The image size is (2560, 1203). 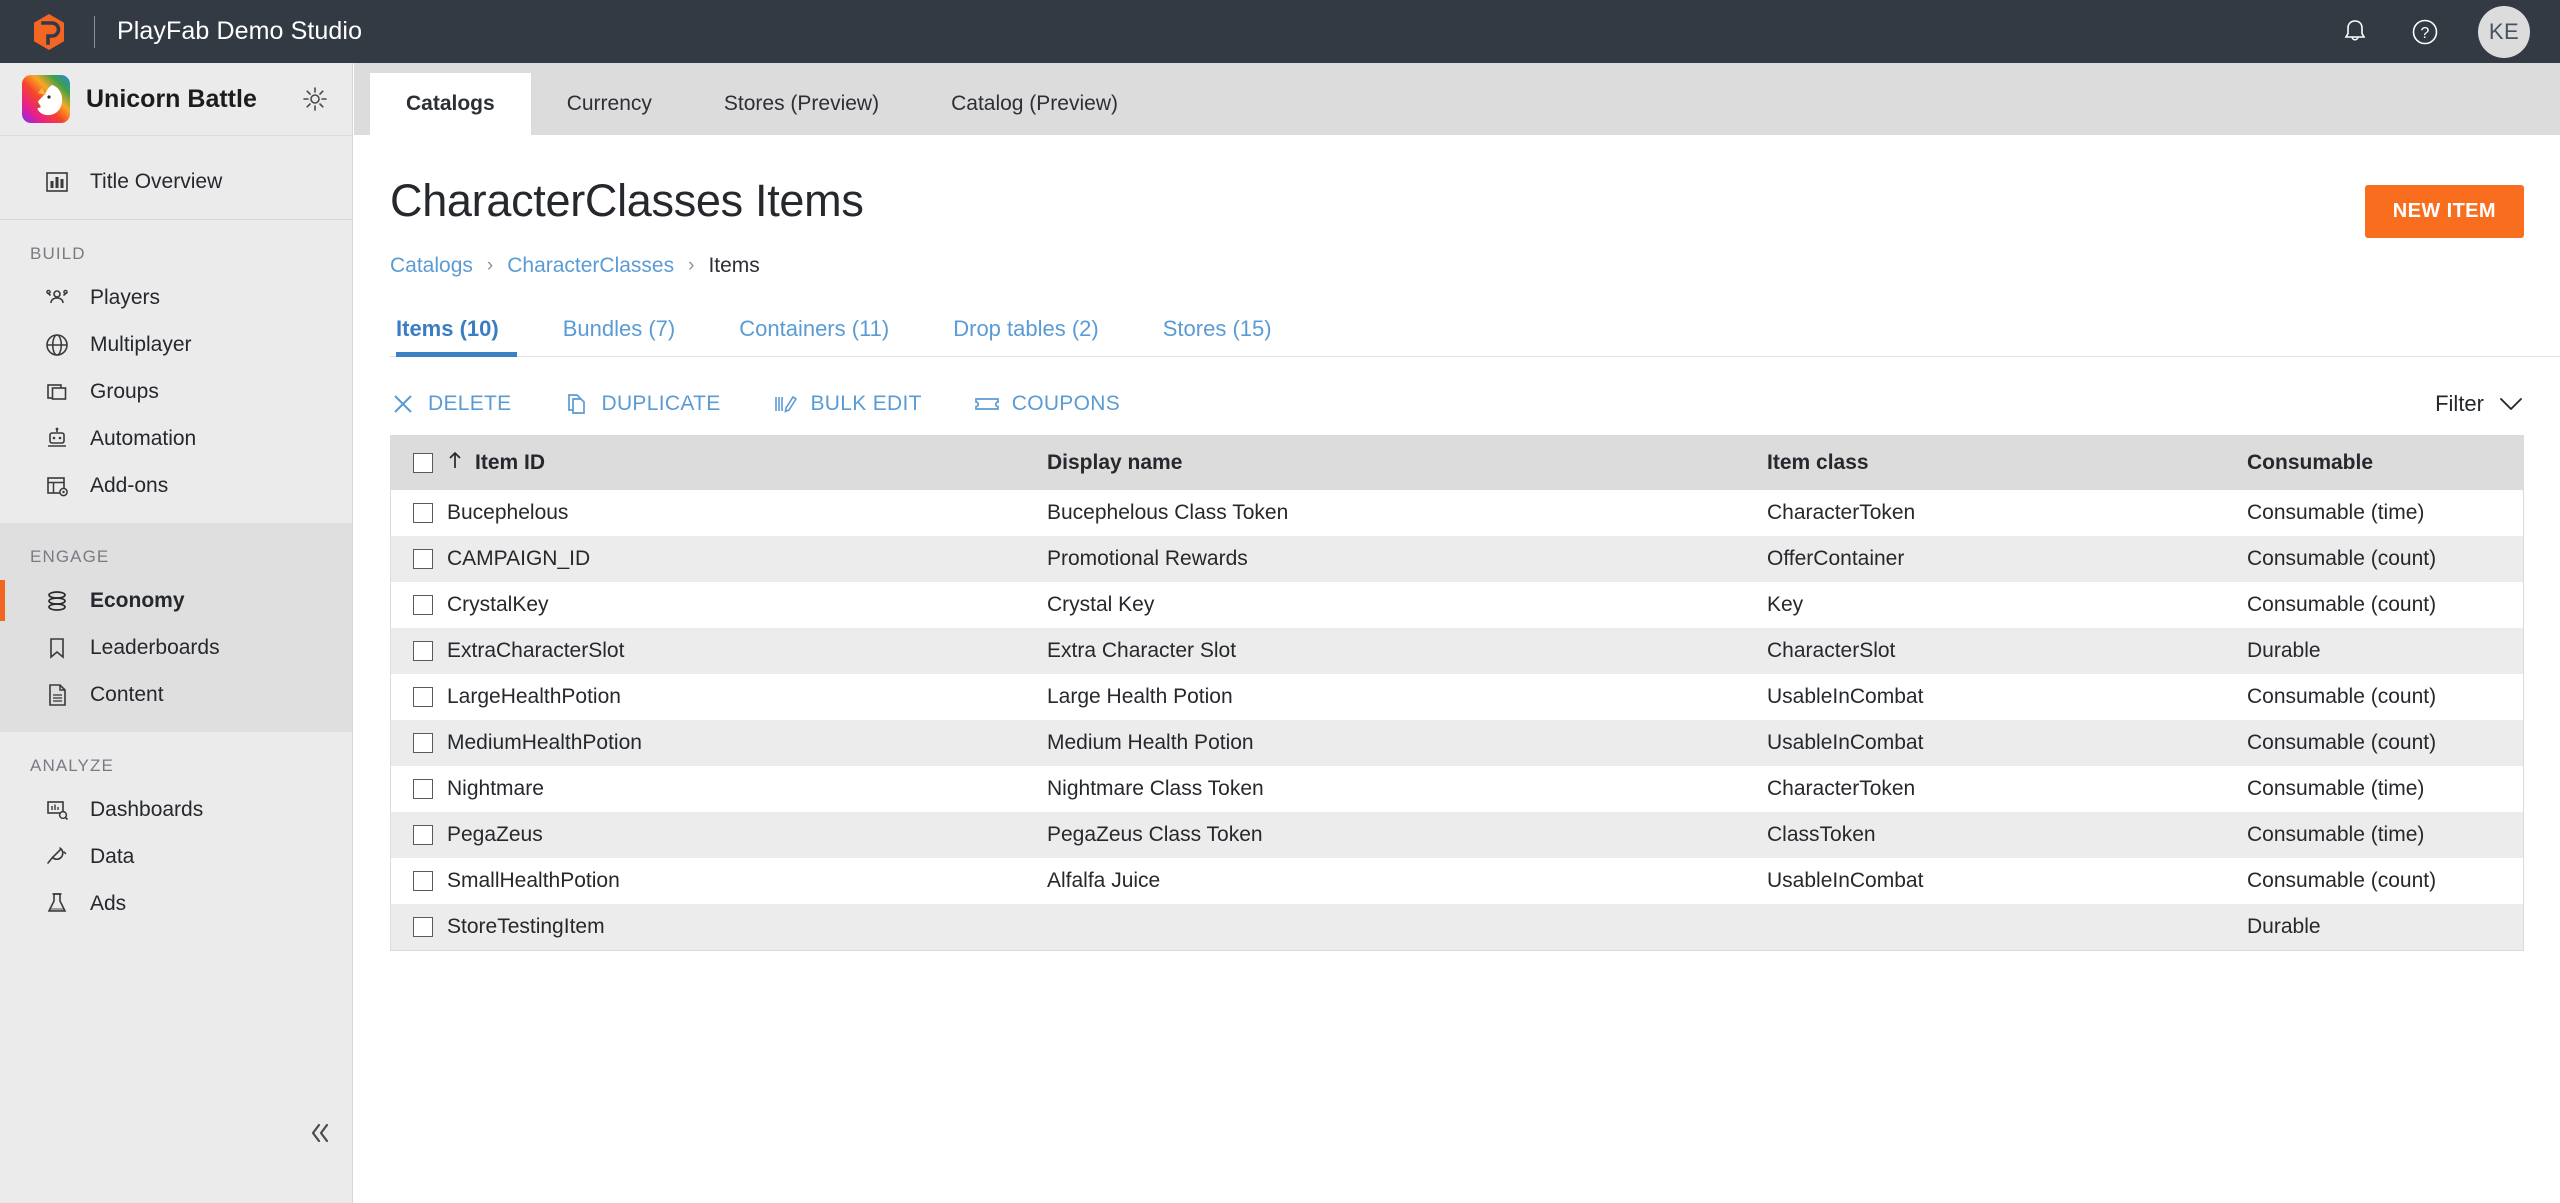 What do you see at coordinates (451, 404) in the screenshot?
I see `delete-button: DELETE` at bounding box center [451, 404].